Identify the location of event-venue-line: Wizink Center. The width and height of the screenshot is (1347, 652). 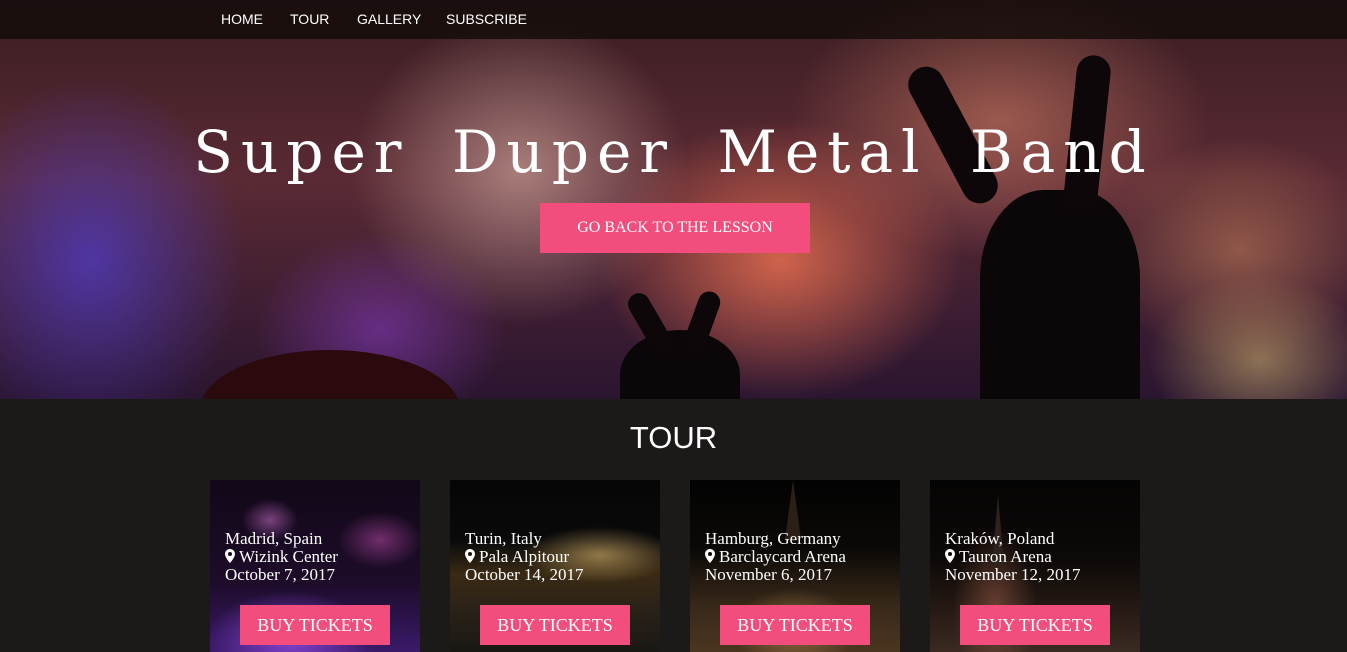
(281, 557).